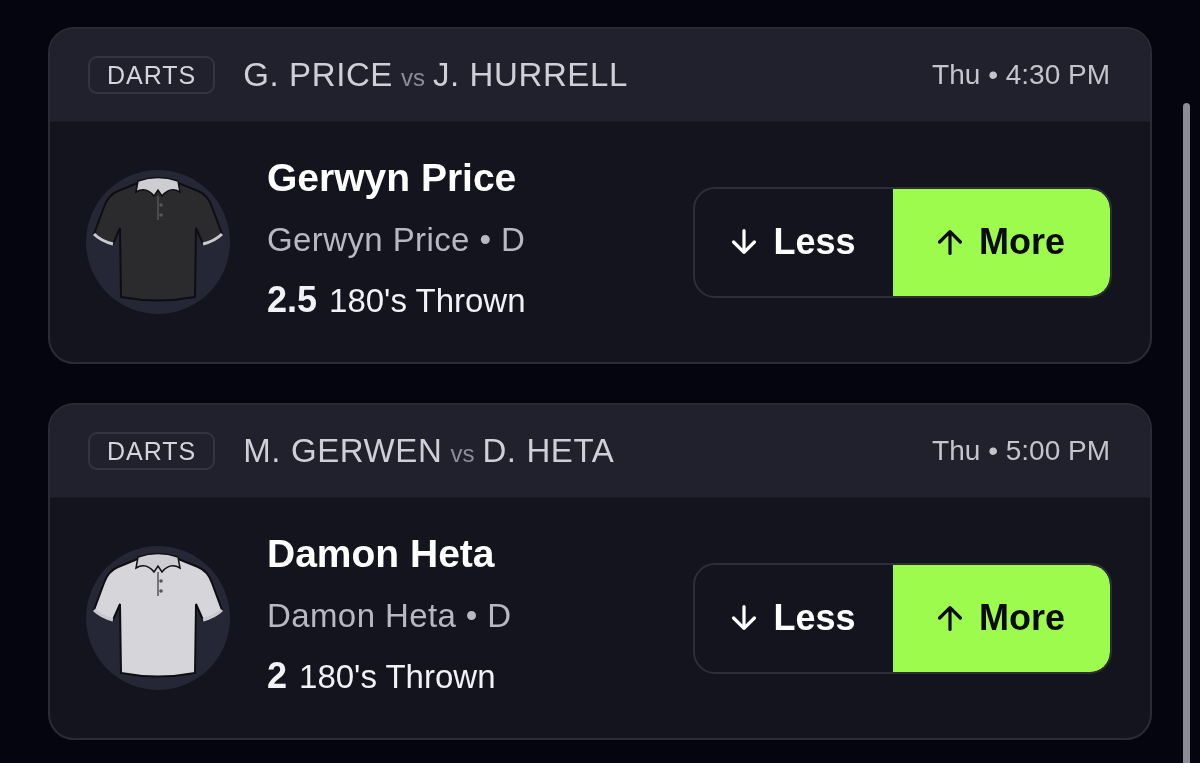 This screenshot has height=763, width=1200. I want to click on player-detail: Damon Heta • D, so click(390, 616).